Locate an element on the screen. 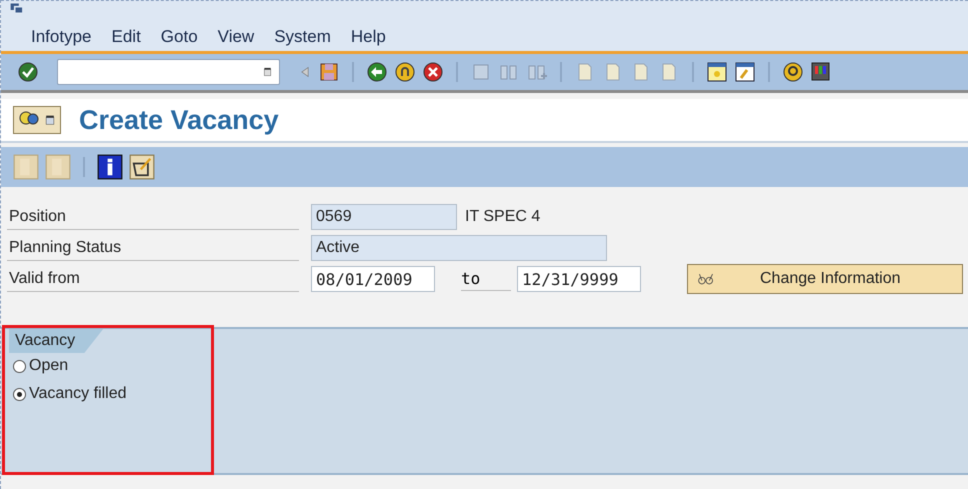  date-field: 12/31/9999 is located at coordinates (579, 279).